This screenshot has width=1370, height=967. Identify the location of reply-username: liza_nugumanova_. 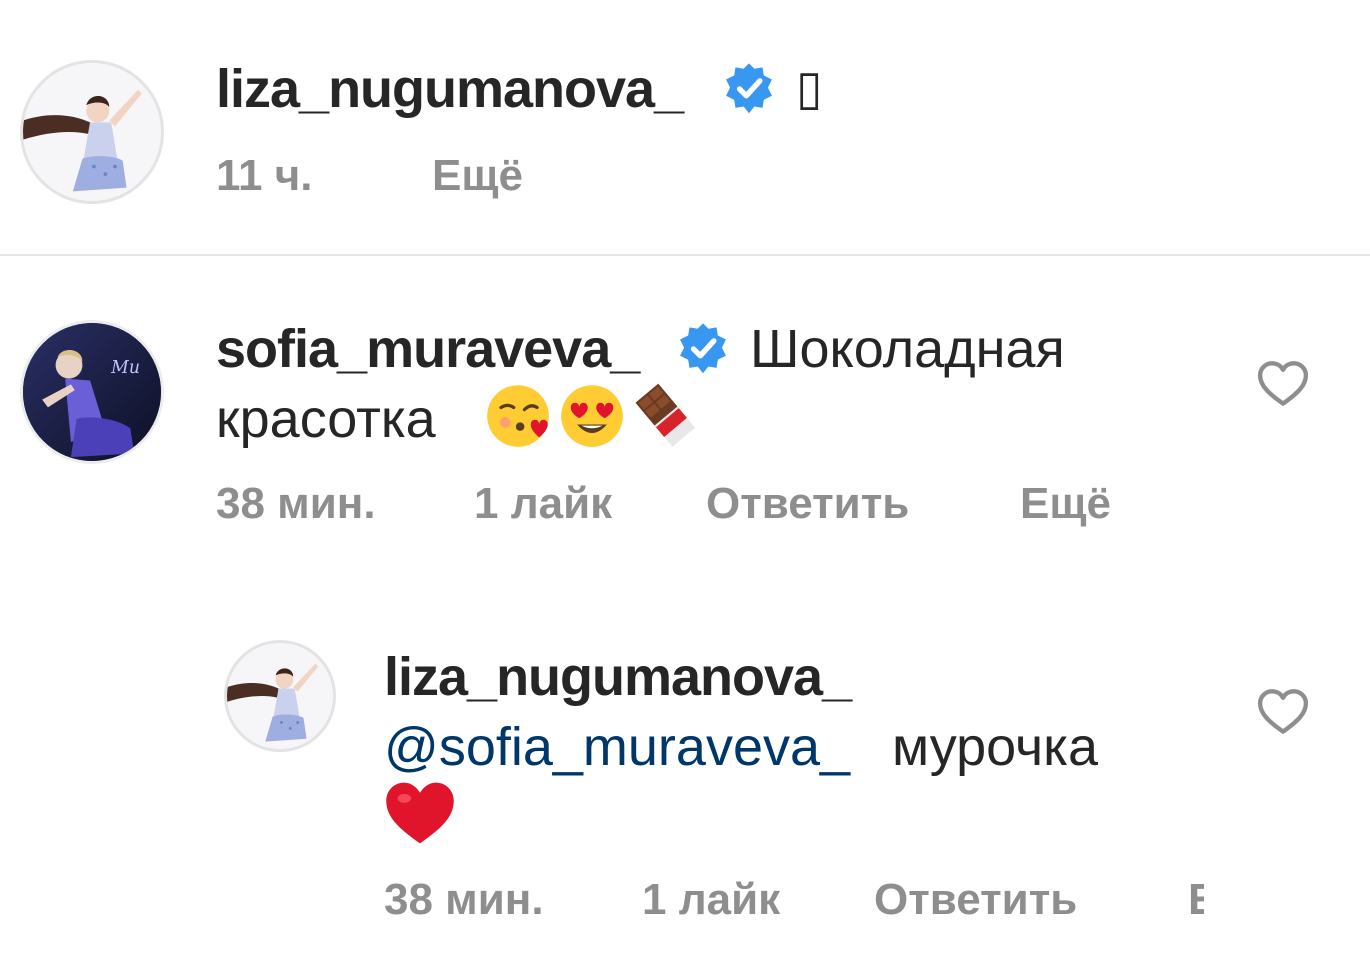
(618, 677).